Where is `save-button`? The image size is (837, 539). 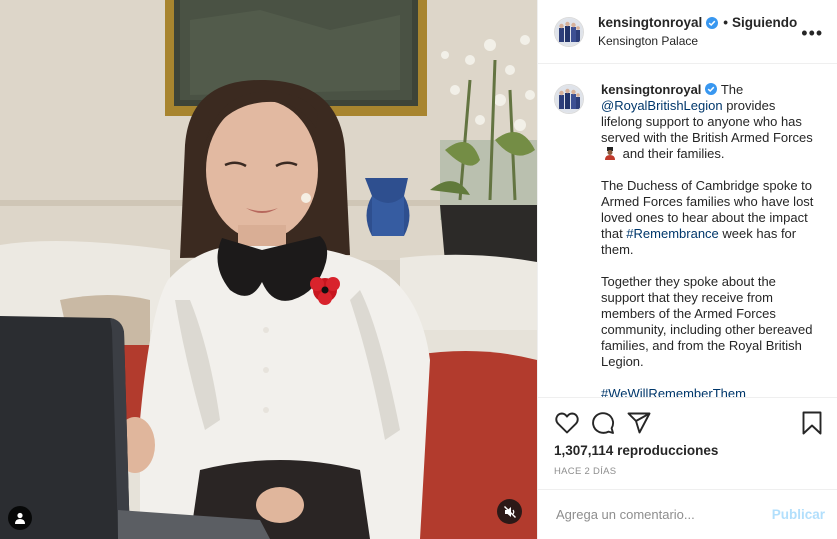 save-button is located at coordinates (812, 423).